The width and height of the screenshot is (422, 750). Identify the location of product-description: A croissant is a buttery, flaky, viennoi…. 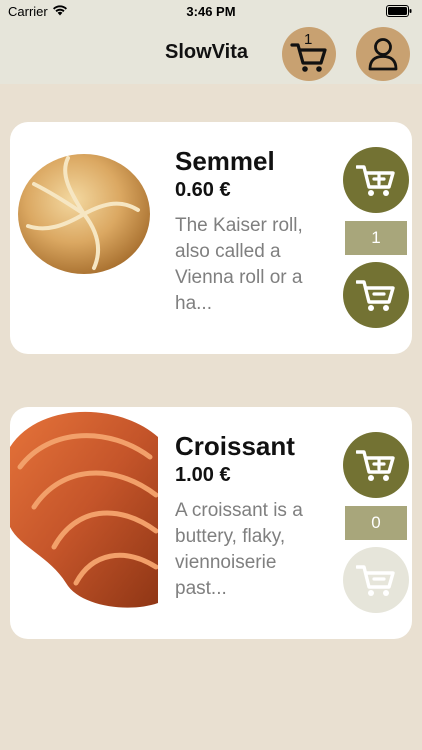
(239, 549).